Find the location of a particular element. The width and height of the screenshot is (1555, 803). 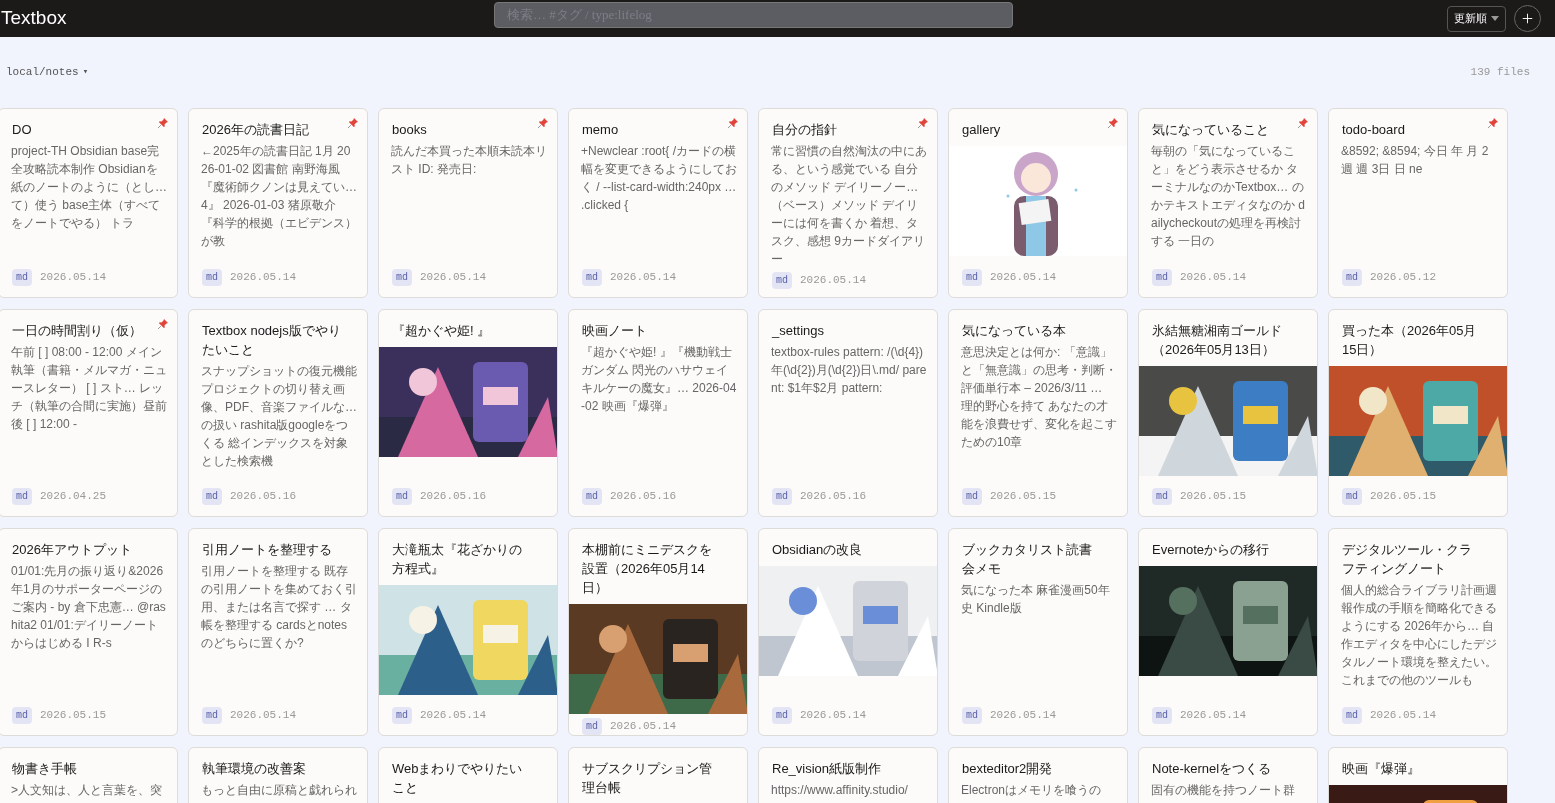

note-card: デジタルツール・クラフティングノート 個人的総合ライブラリ計画週報作成の手順を簡略化できるようにする 2026年から… 自作エディタを中心にしたデジタルノート環境を整えたい。これまでの他のツールも md 2026.05.14 is located at coordinates (1418, 632).